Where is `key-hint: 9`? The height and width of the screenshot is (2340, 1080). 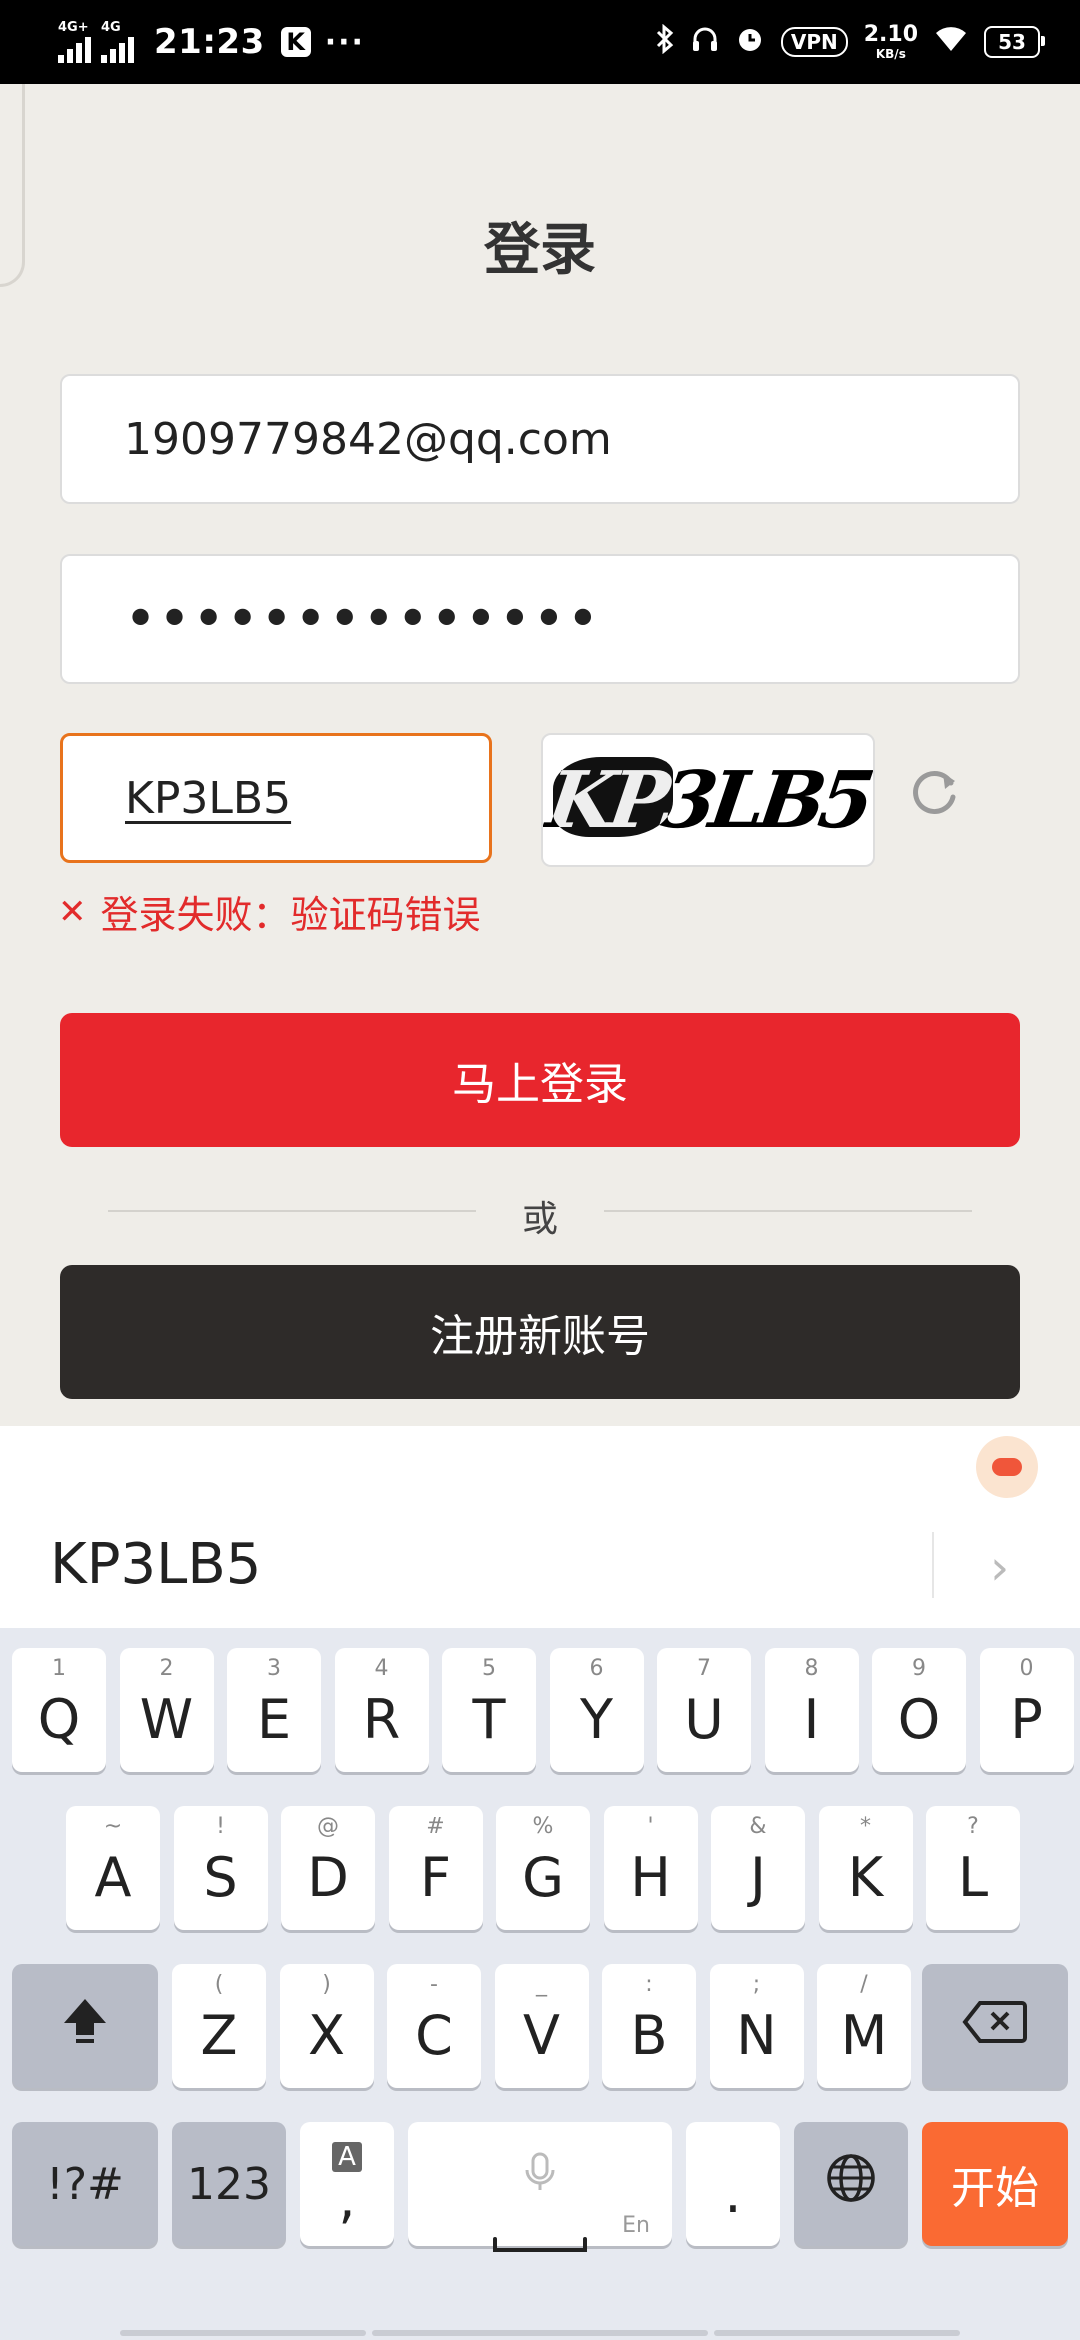
key-hint: 9 is located at coordinates (919, 1668).